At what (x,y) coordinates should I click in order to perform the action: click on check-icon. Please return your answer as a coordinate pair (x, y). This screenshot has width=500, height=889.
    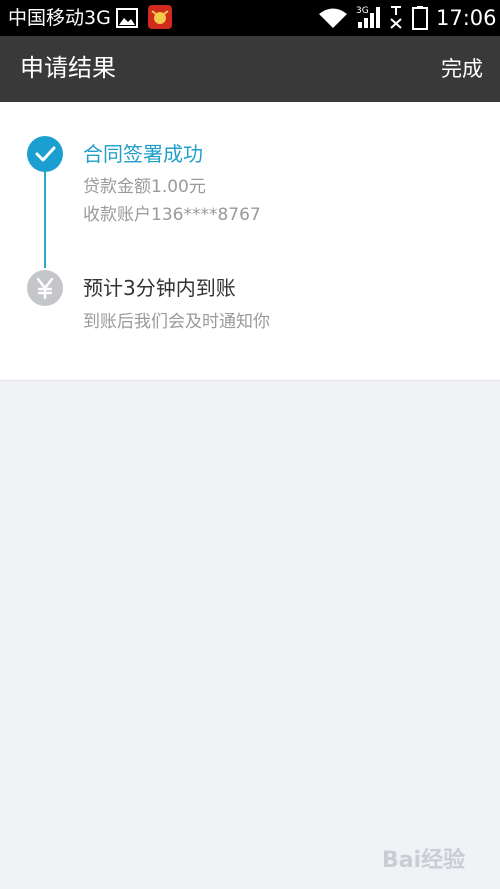
    Looking at the image, I should click on (45, 154).